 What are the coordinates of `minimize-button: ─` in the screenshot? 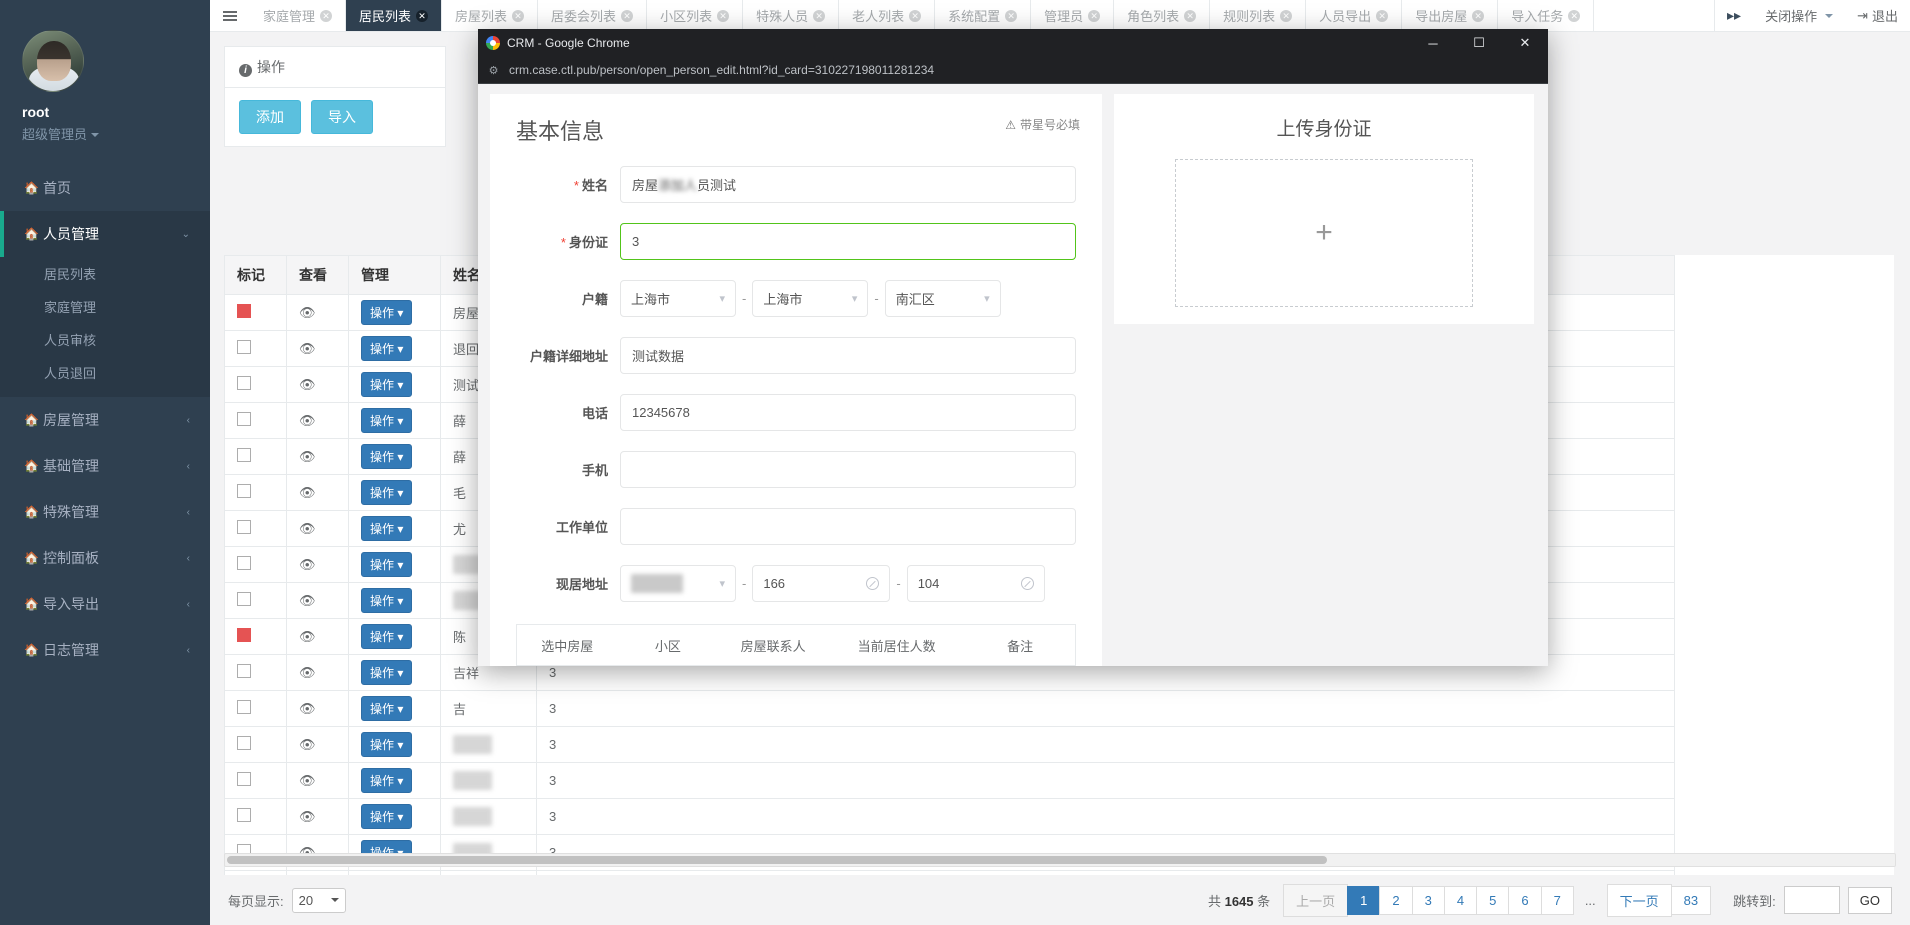 It's located at (1433, 43).